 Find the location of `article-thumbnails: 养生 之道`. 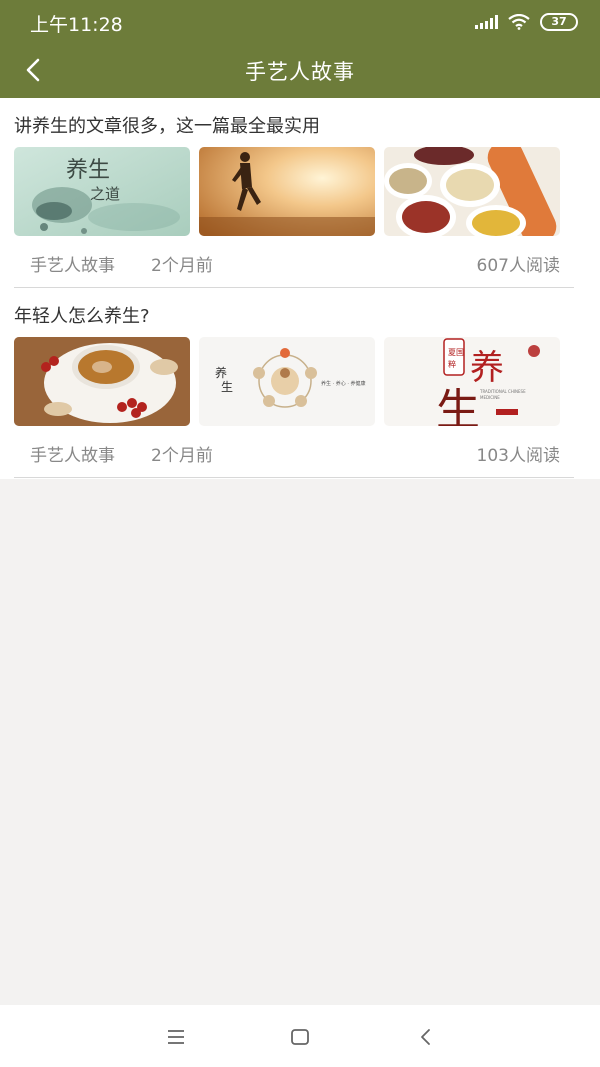

article-thumbnails: 养生 之道 is located at coordinates (287, 192).